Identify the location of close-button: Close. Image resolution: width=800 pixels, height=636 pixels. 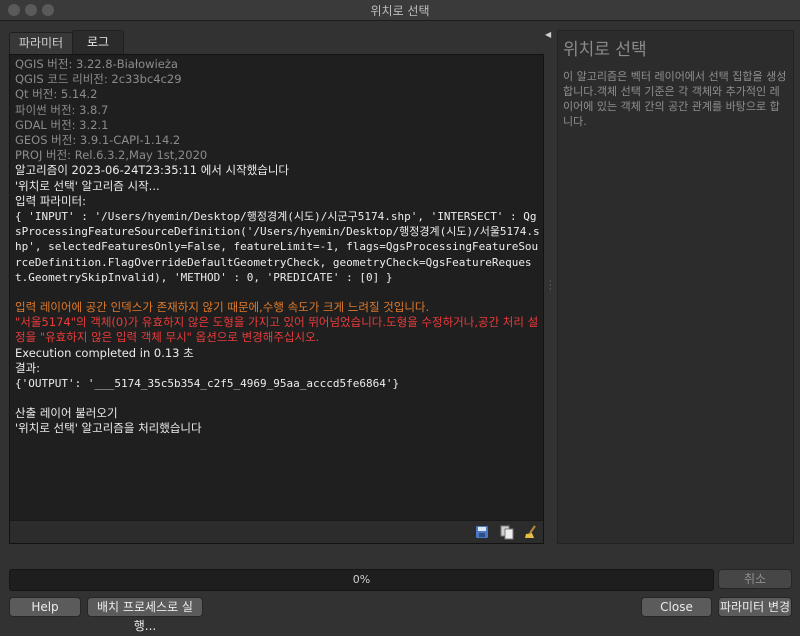
(676, 607).